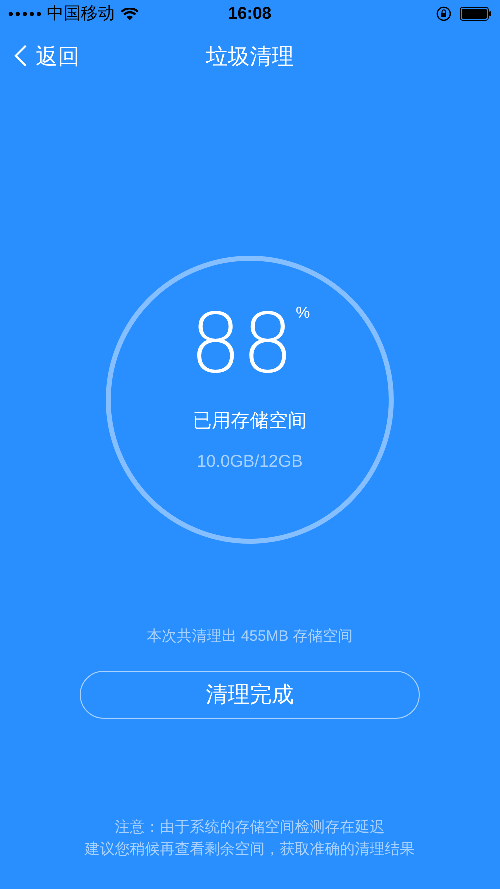 The image size is (500, 889). Describe the element at coordinates (21, 56) in the screenshot. I see `chevron-left-icon` at that location.